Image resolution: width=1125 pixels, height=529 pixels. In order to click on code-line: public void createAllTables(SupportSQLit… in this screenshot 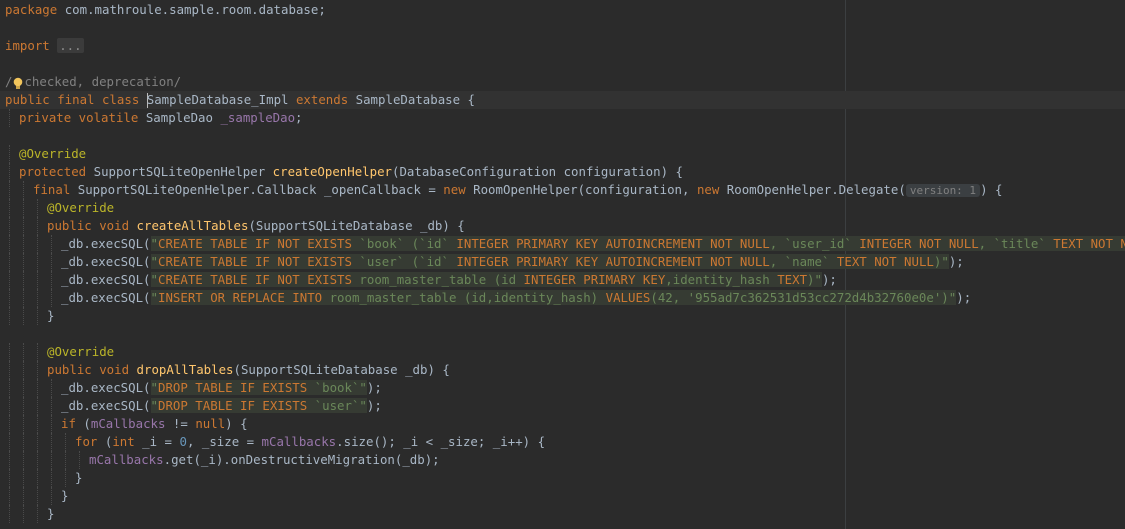, I will do `click(562, 226)`.